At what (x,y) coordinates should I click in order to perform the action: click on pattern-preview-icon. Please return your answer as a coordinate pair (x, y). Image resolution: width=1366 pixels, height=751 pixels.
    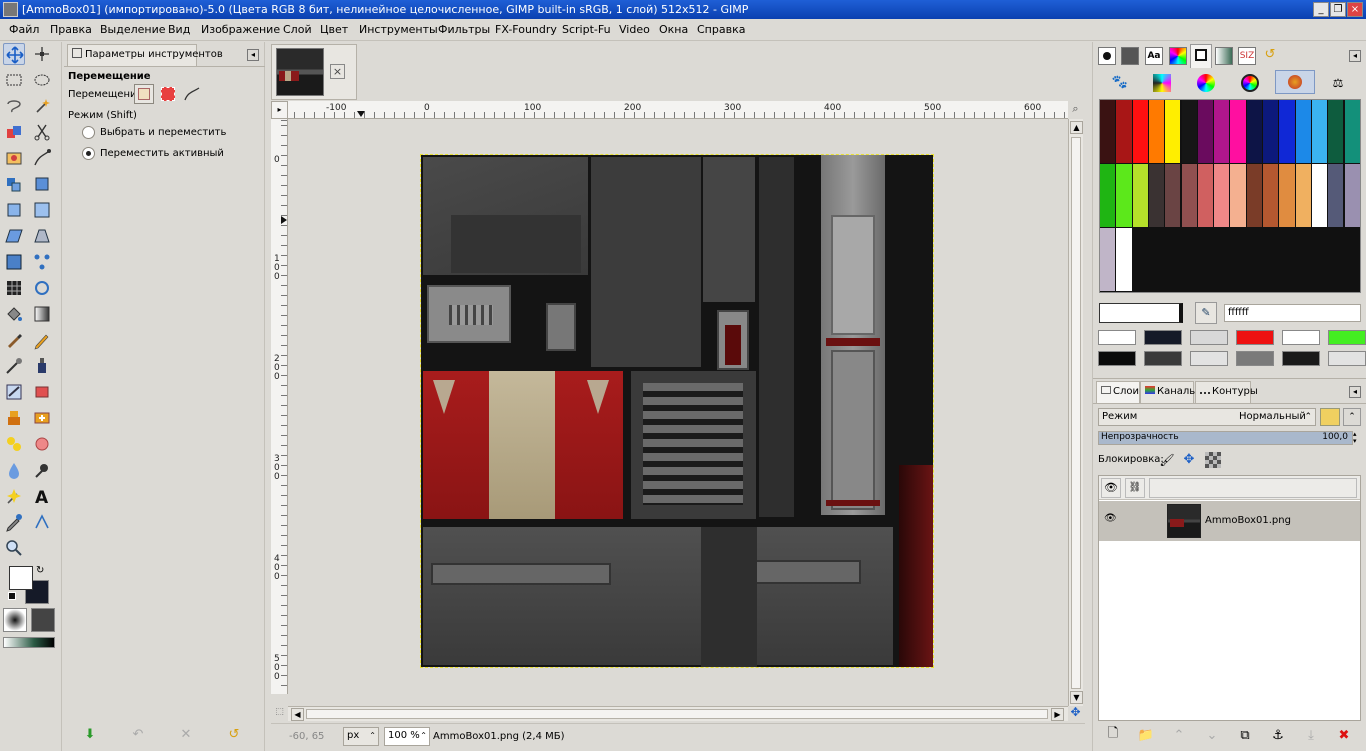
    Looking at the image, I should click on (43, 620).